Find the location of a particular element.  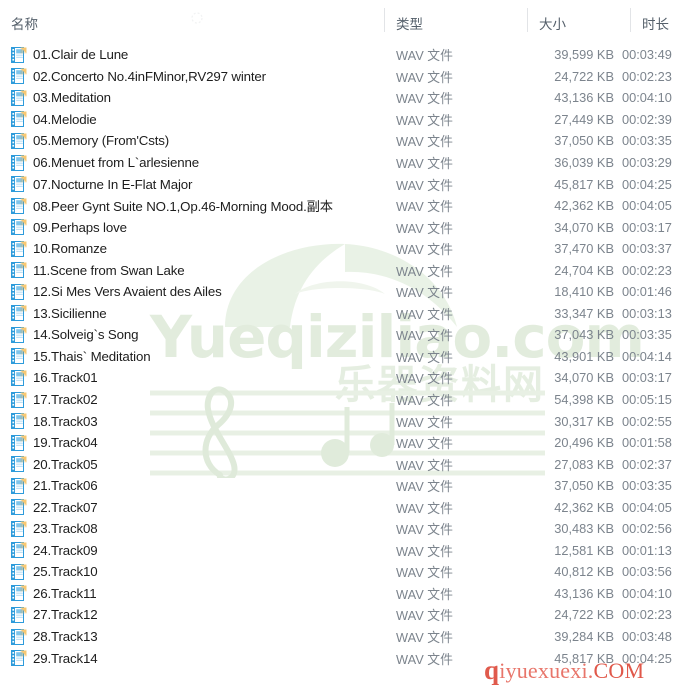

file-name-cell: 02.Concerto No.4inFMinor,RV297 winter is located at coordinates (138, 77).